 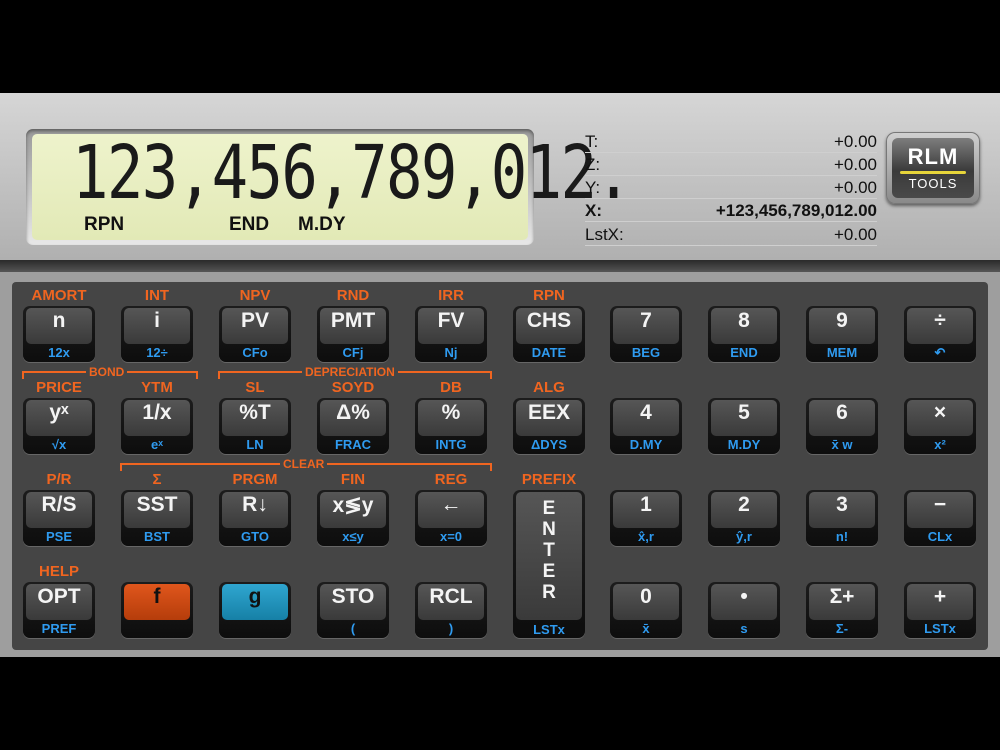 What do you see at coordinates (933, 183) in the screenshot?
I see `logo-text-tools: TOOLS` at bounding box center [933, 183].